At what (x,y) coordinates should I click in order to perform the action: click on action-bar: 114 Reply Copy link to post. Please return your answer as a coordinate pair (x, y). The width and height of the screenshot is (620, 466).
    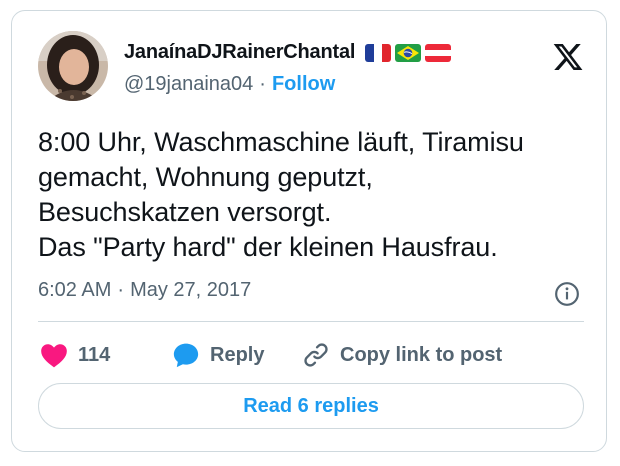
    Looking at the image, I should click on (320, 355).